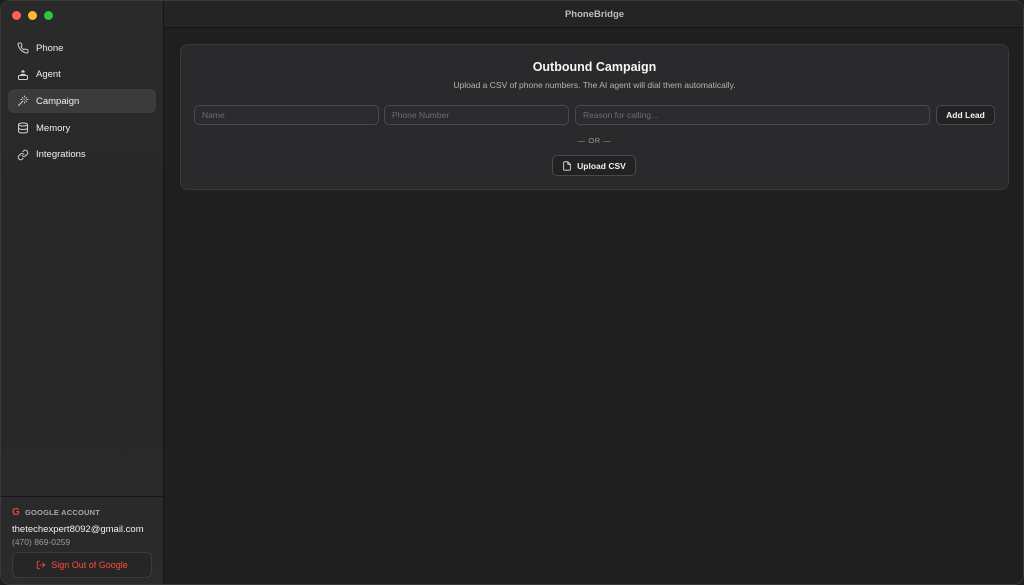 This screenshot has width=1024, height=585. Describe the element at coordinates (476, 115) in the screenshot. I see `phone-number-input` at that location.